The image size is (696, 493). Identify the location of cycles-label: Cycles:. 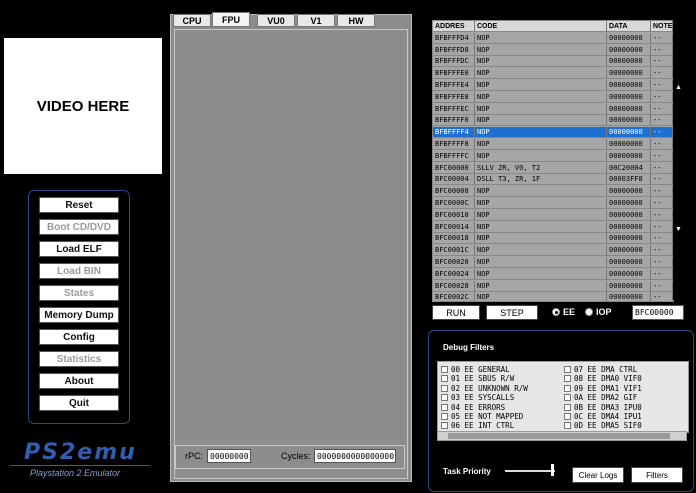
(296, 456).